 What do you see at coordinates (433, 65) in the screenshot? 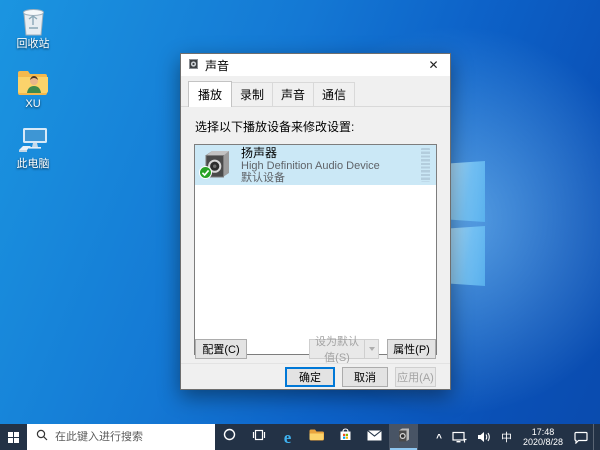
I see `close-icon: ✕` at bounding box center [433, 65].